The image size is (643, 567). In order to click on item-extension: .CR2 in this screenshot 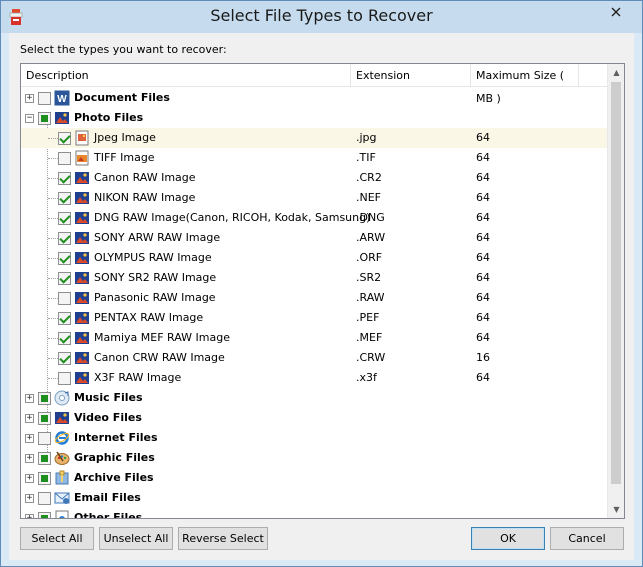, I will do `click(369, 177)`.